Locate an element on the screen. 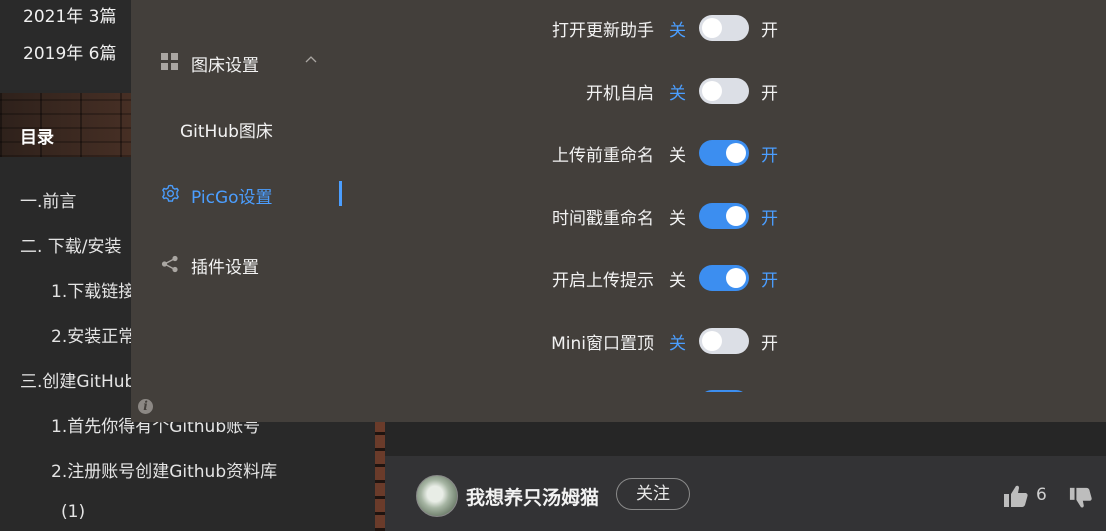 The height and width of the screenshot is (531, 1106). nav-label: GitHub图床 is located at coordinates (226, 132).